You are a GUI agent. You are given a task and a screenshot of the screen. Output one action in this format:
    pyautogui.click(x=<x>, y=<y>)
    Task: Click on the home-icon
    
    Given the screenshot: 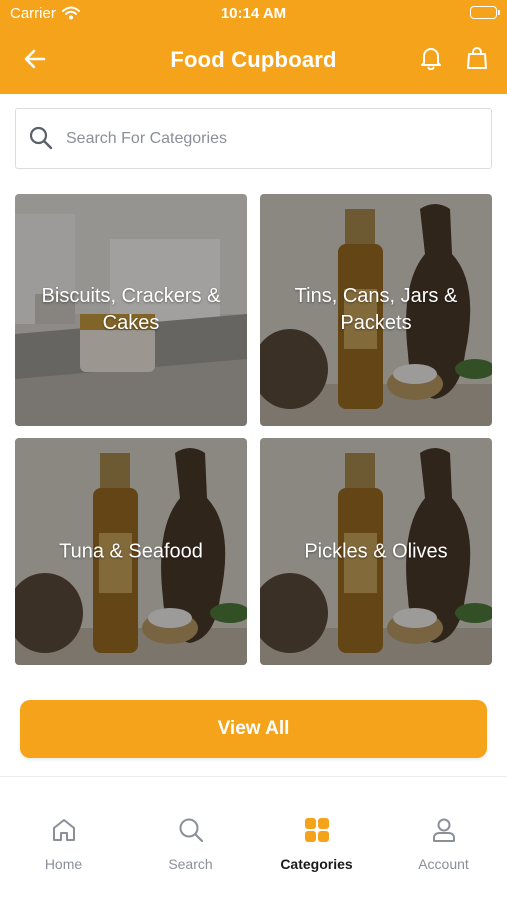 What is the action you would take?
    pyautogui.click(x=64, y=830)
    